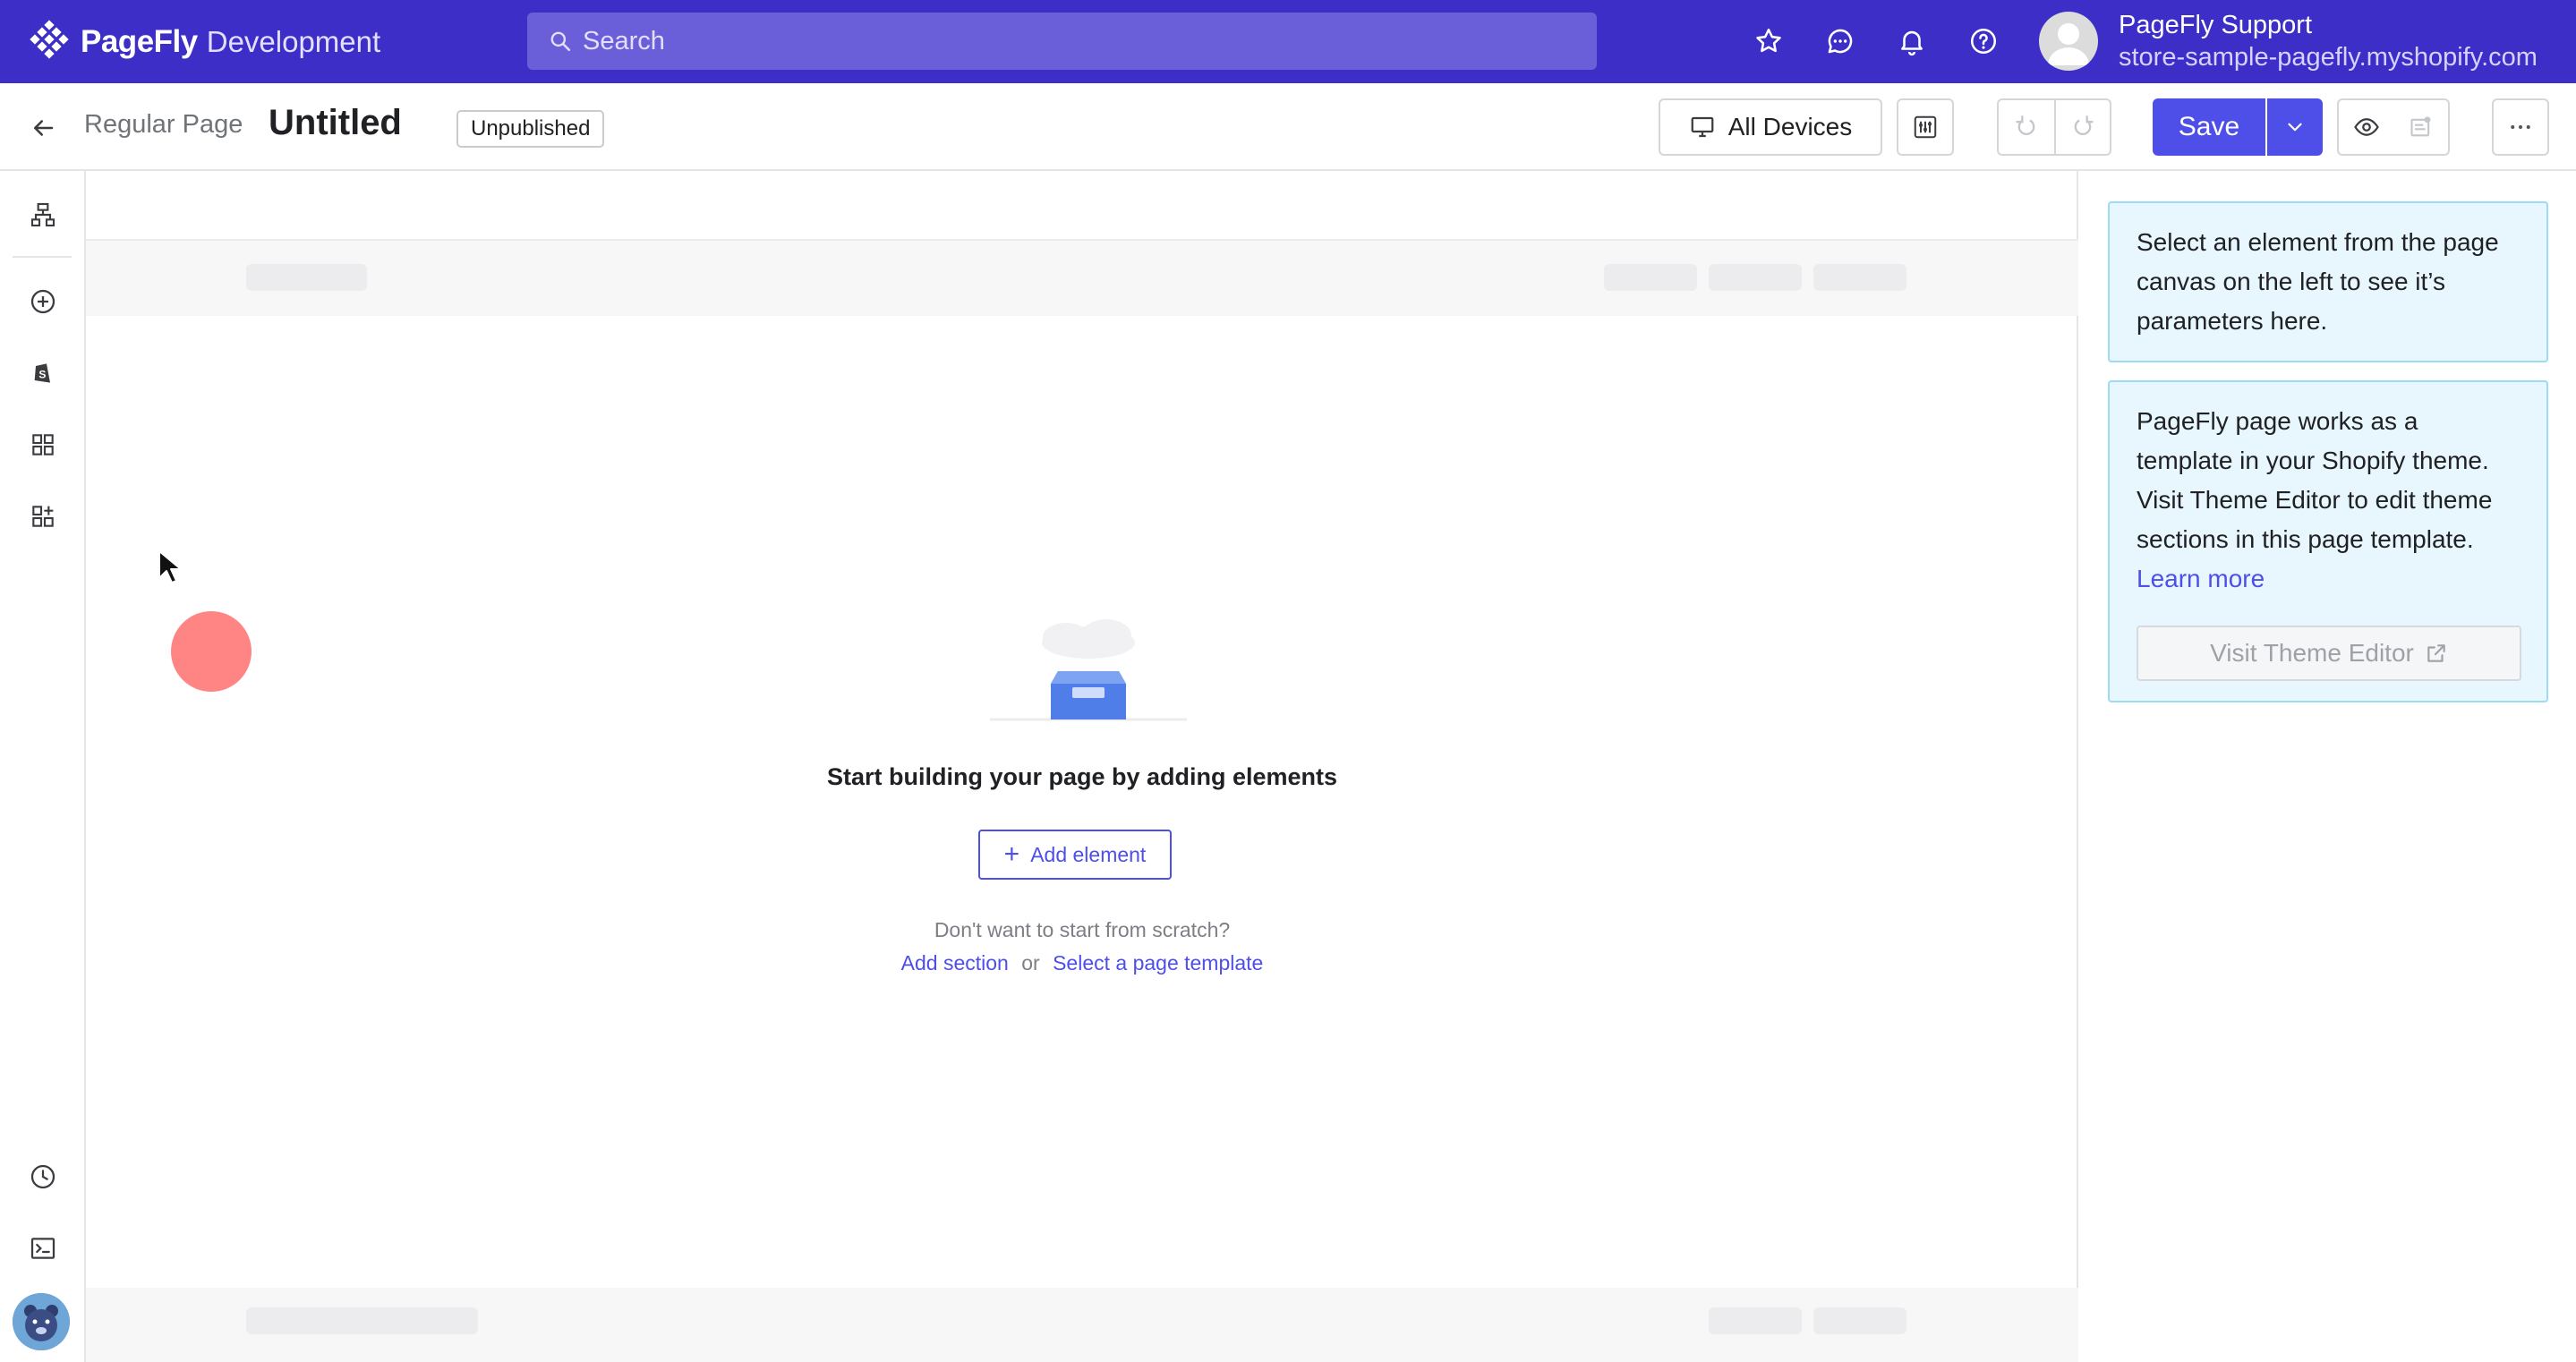 This screenshot has width=2576, height=1362. I want to click on add-circle-icon, so click(42, 302).